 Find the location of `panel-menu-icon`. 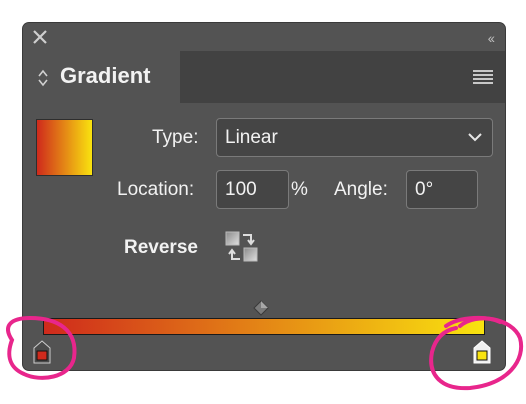

panel-menu-icon is located at coordinates (483, 77).